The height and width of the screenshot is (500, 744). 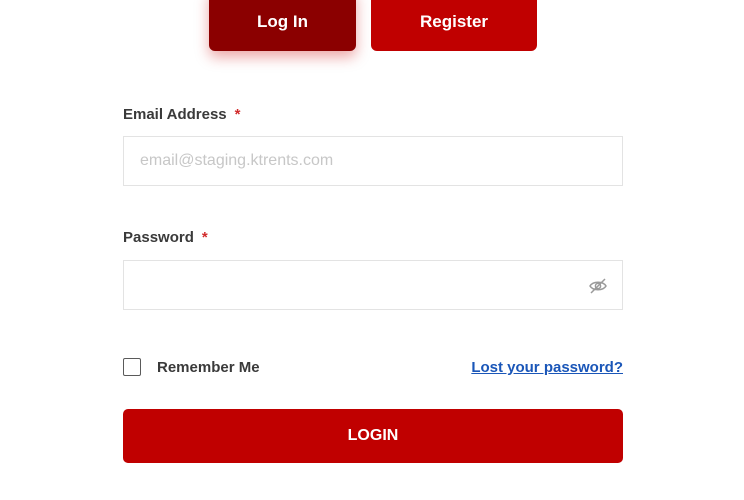 What do you see at coordinates (454, 21) in the screenshot?
I see `tab-register-label: Register` at bounding box center [454, 21].